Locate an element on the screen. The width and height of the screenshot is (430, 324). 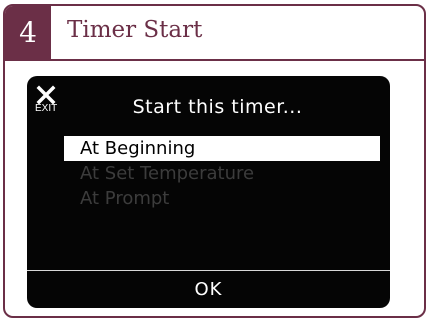
option-at-beginning: At Beginning is located at coordinates (222, 148).